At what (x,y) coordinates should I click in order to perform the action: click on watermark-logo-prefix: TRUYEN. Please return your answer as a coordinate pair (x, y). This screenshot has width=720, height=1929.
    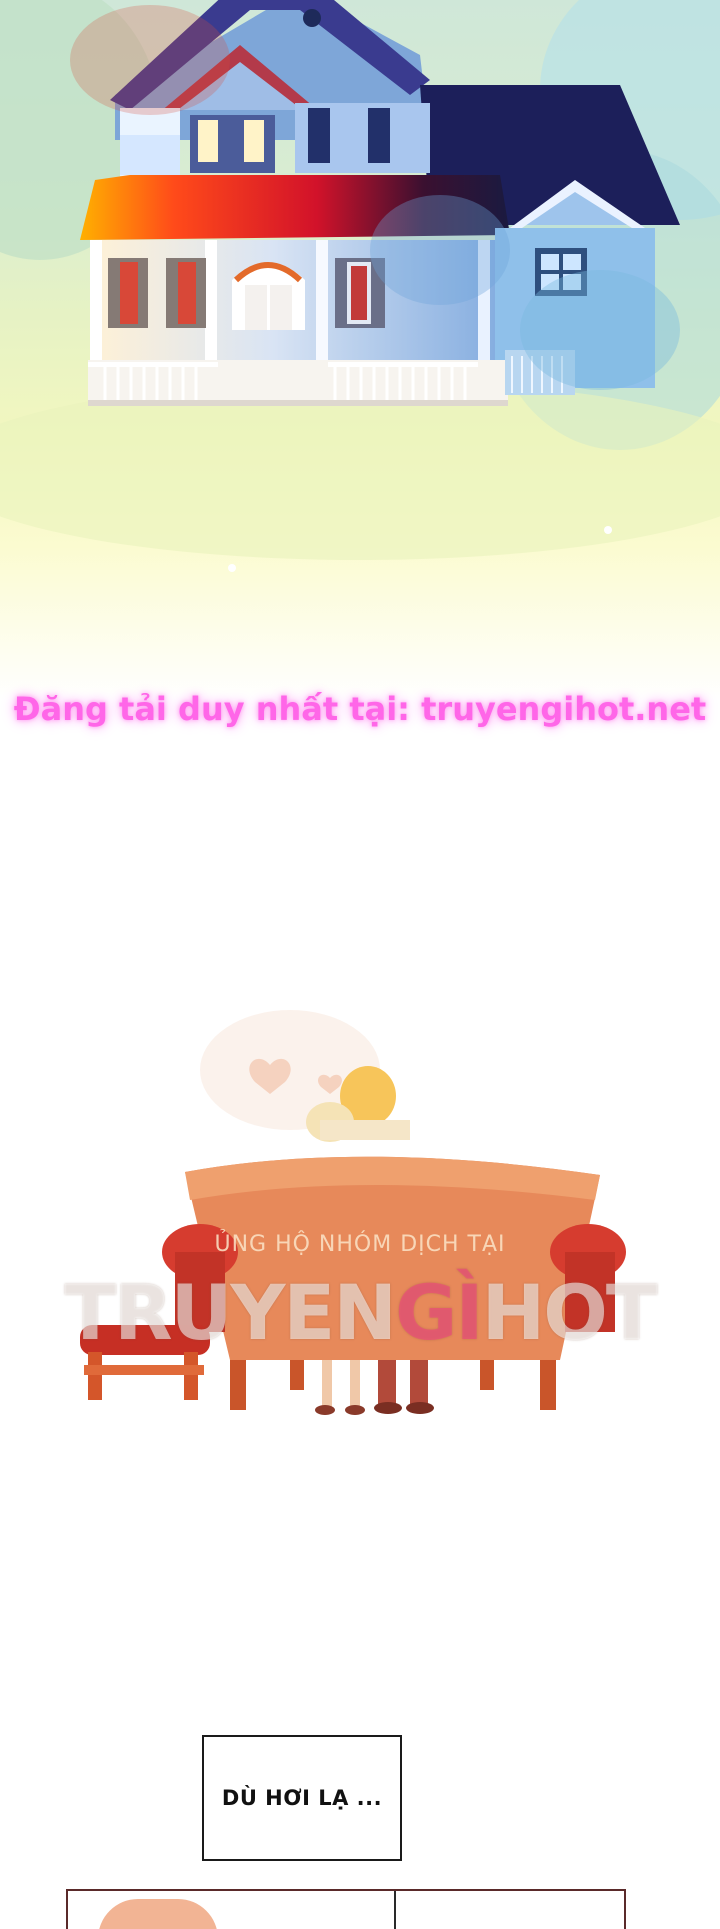
    Looking at the image, I should click on (230, 1312).